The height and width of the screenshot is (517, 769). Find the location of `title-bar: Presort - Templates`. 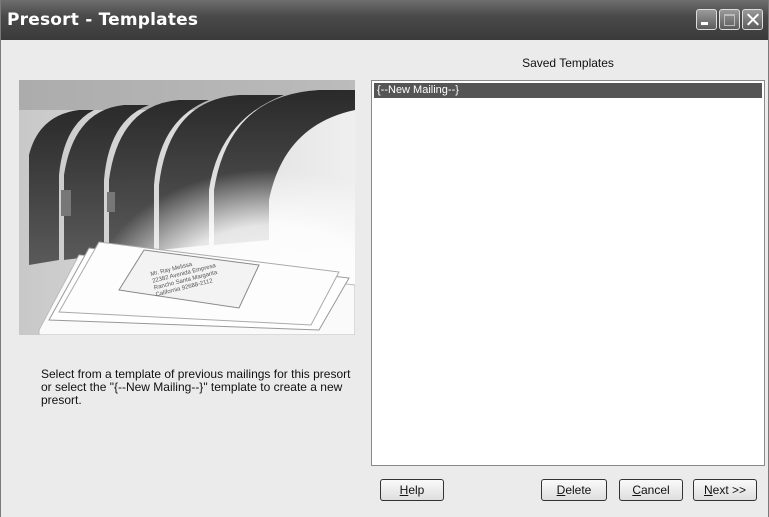

title-bar: Presort - Templates is located at coordinates (384, 20).